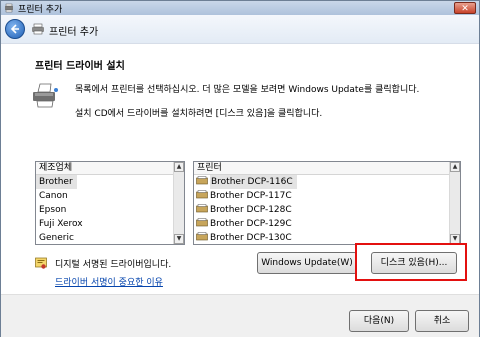 The width and height of the screenshot is (480, 337). I want to click on manufacturer-scrollbar: ▲ ▼, so click(178, 203).